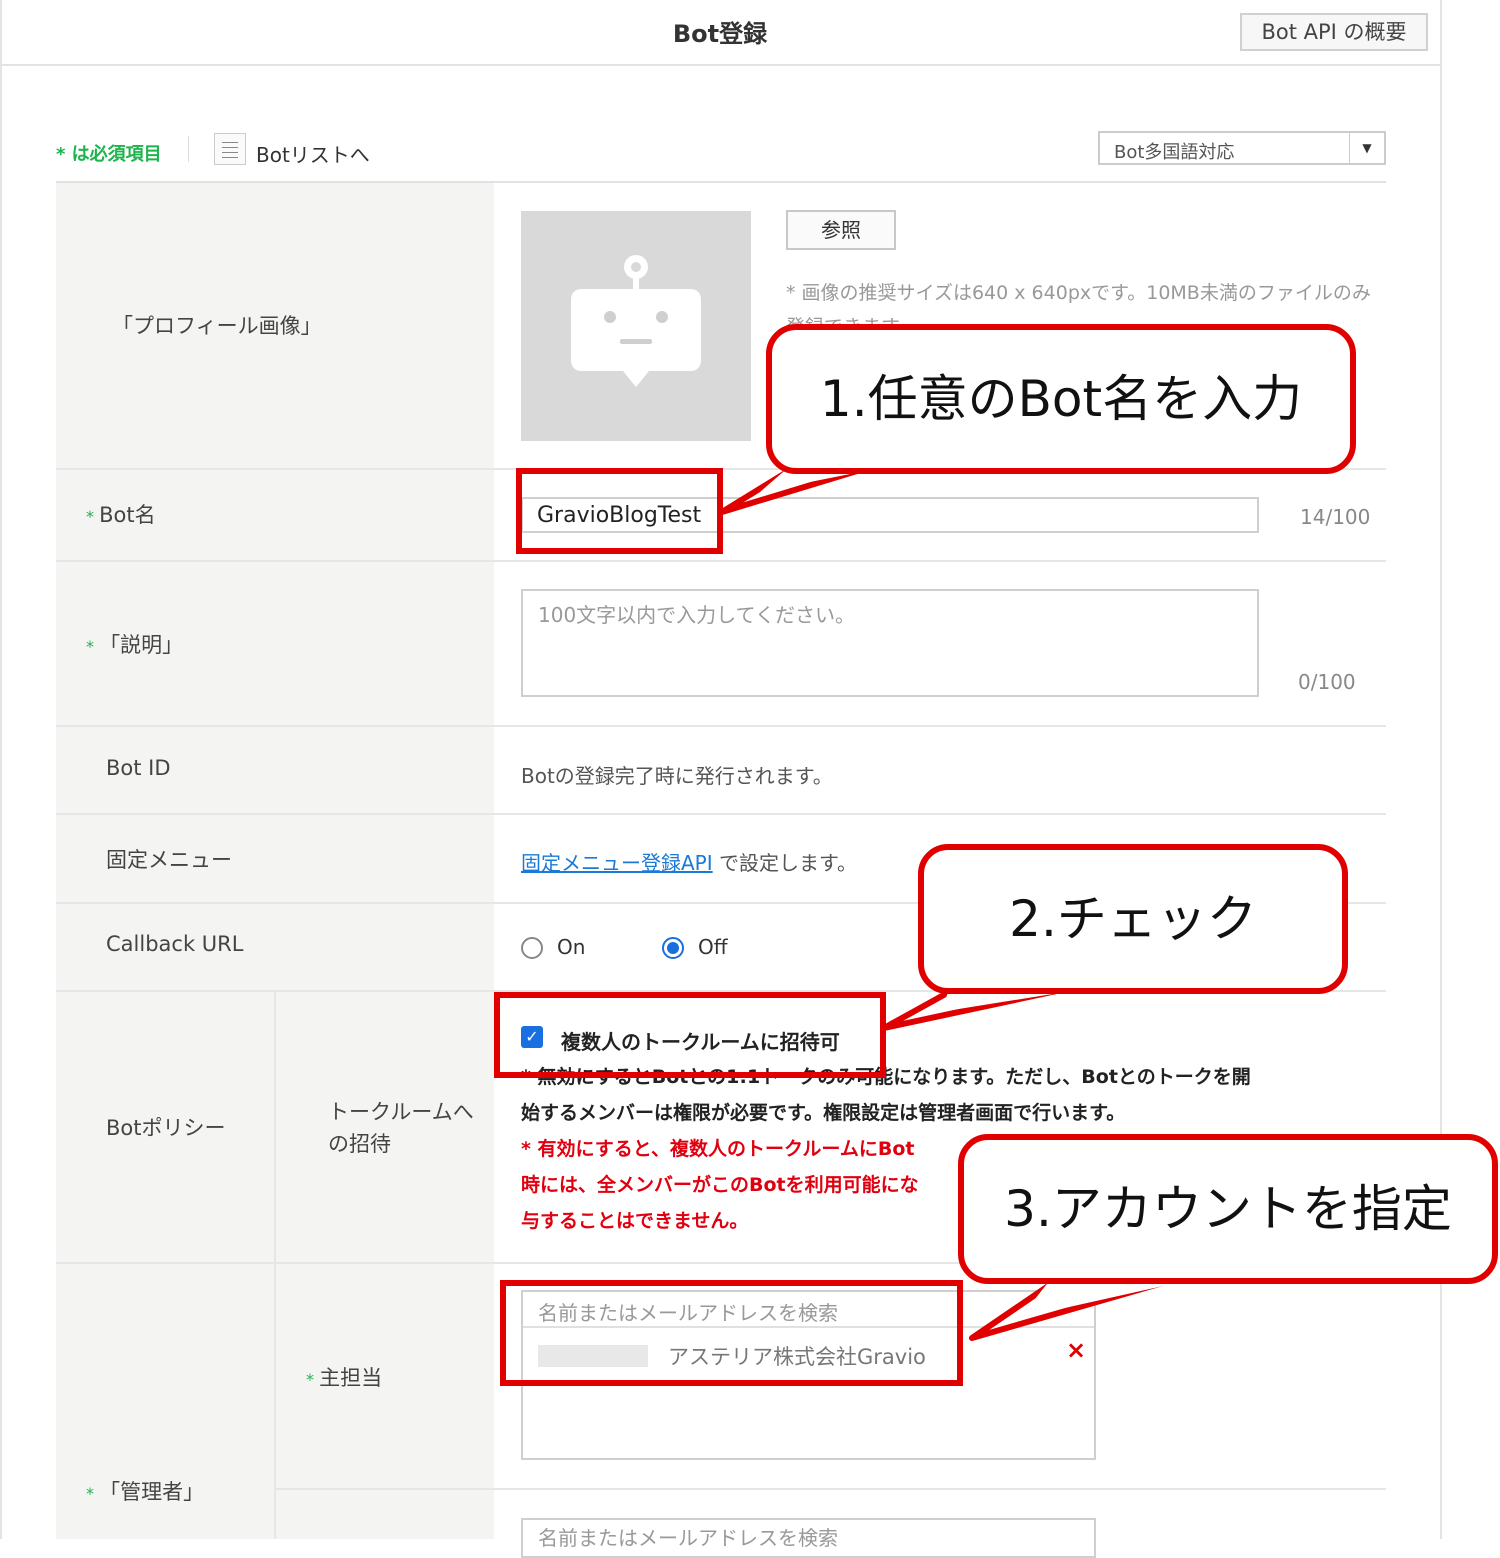  Describe the element at coordinates (1133, 919) in the screenshot. I see `callout-2: 2.チェック` at that location.